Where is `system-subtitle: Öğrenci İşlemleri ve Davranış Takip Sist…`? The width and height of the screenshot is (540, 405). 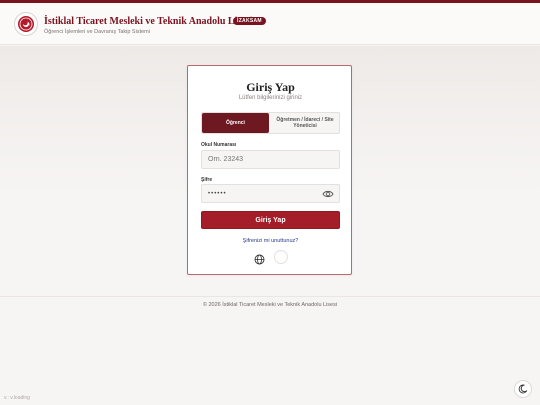 system-subtitle: Öğrenci İşlemleri ve Davranış Takip Sist… is located at coordinates (97, 32).